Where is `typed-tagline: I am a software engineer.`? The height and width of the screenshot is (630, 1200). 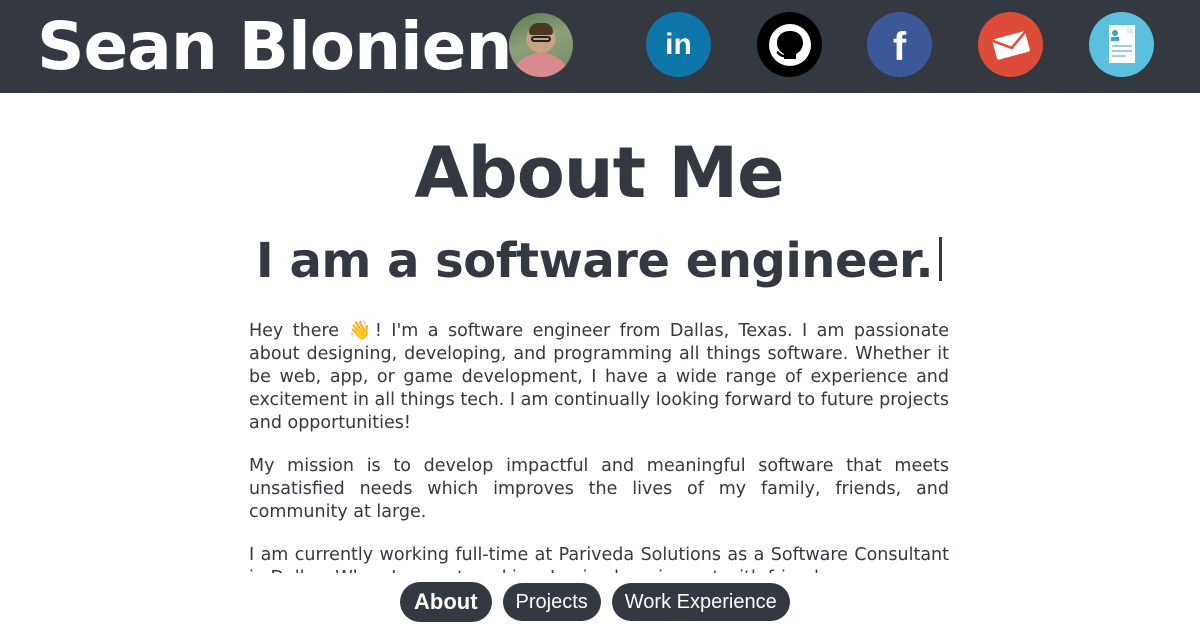
typed-tagline: I am a software engineer. is located at coordinates (599, 261).